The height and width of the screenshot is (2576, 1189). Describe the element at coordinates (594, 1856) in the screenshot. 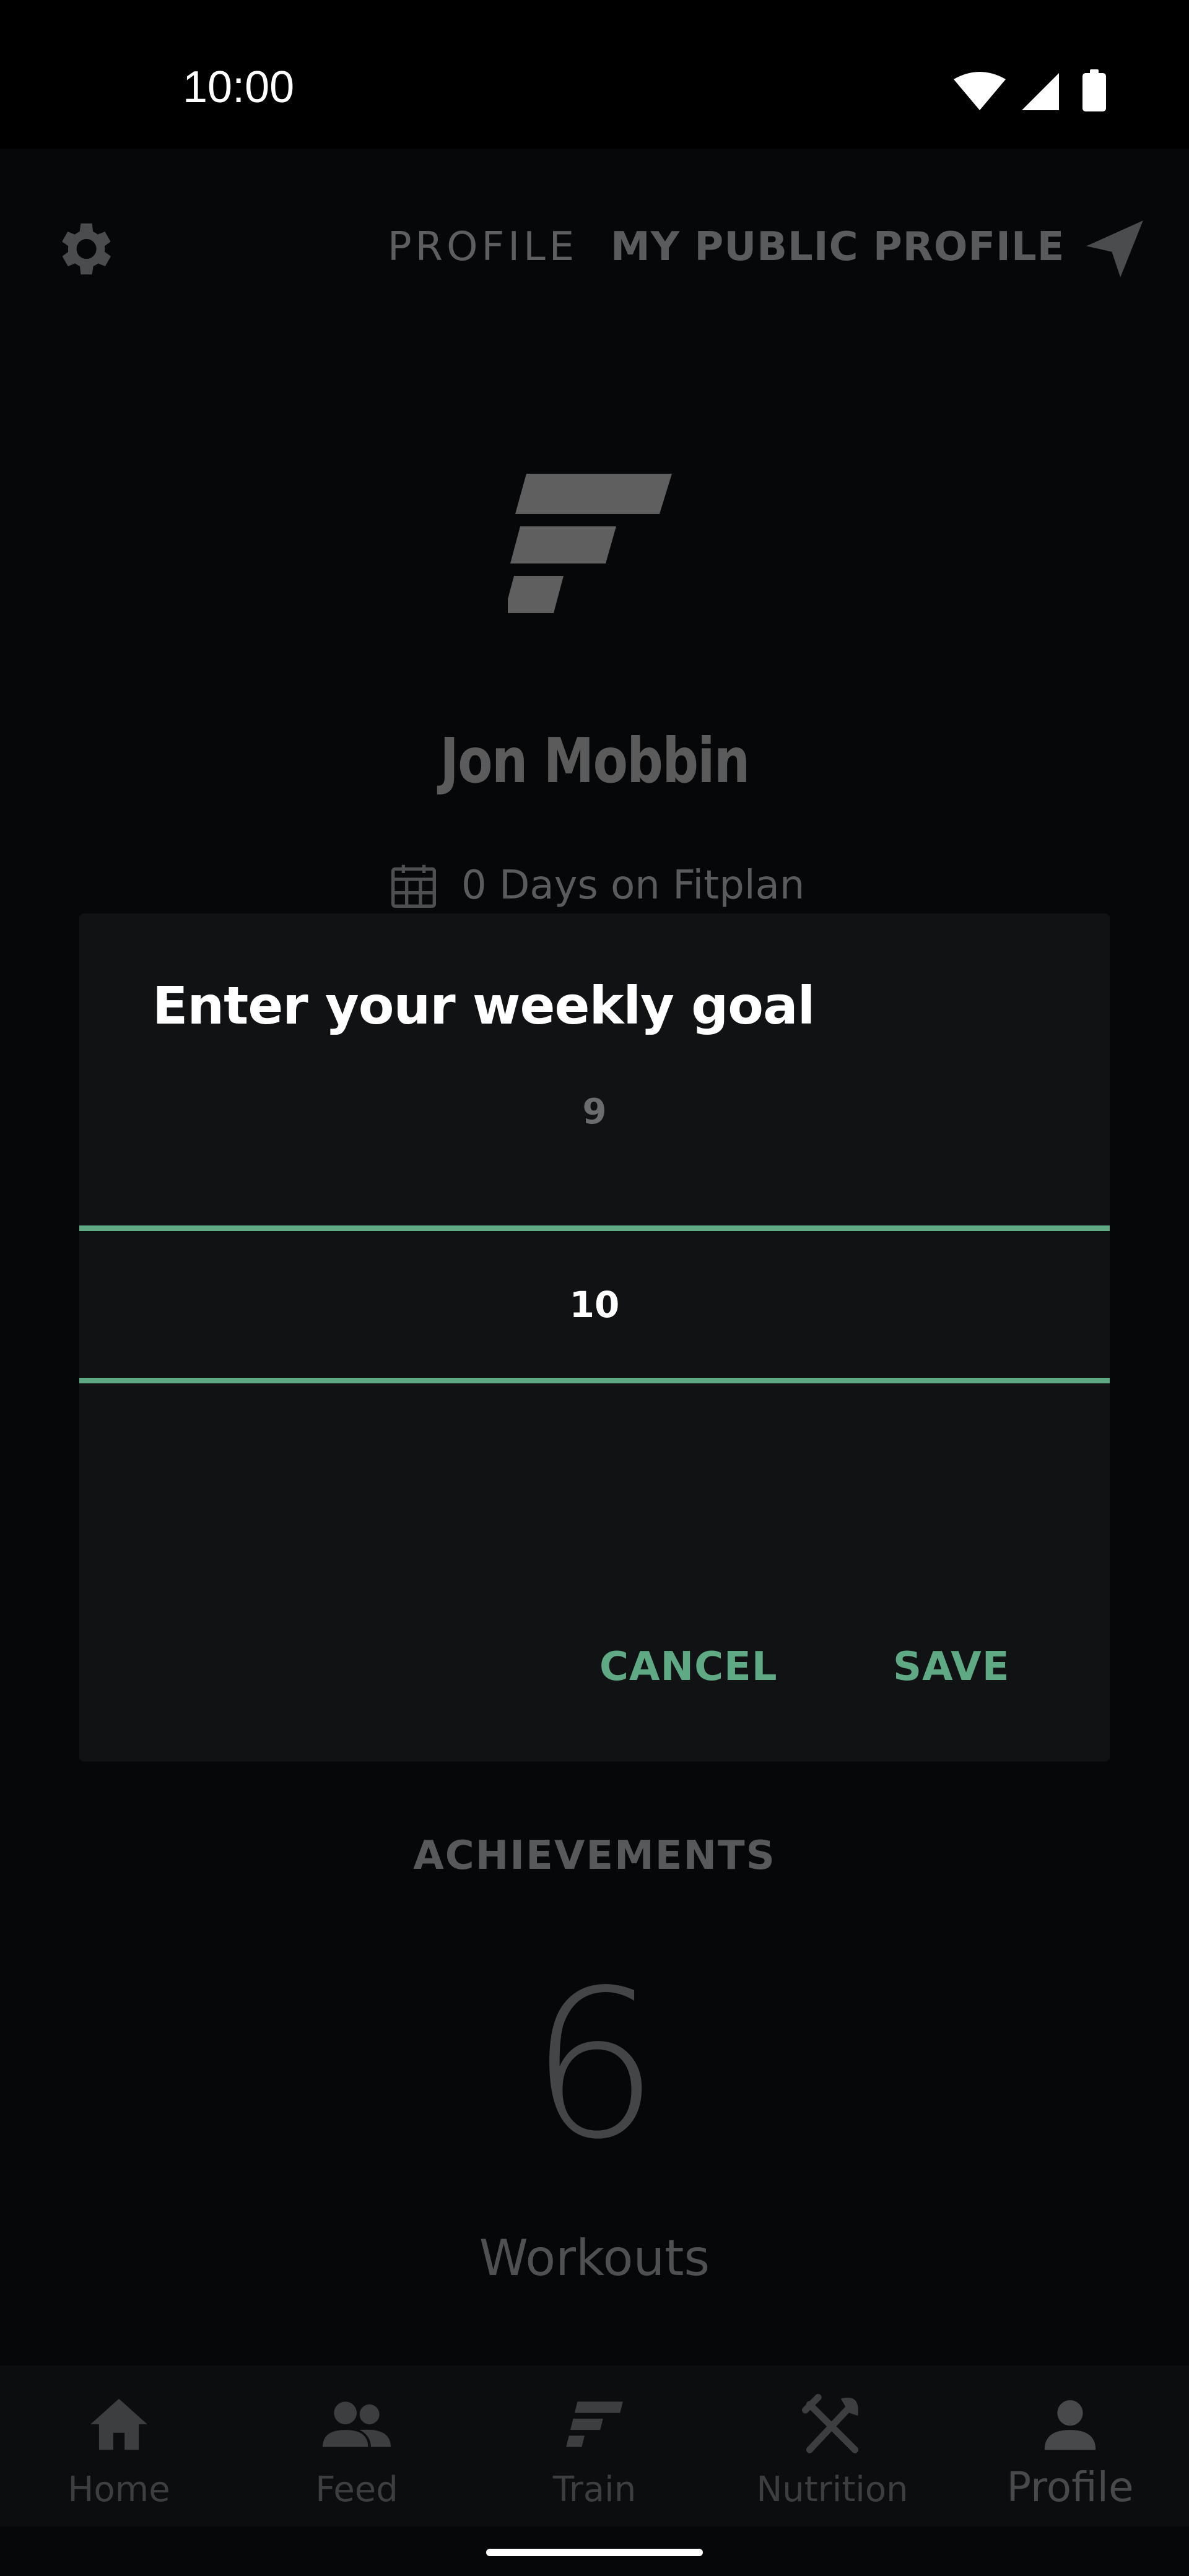

I see `achievements-heading: ACHIEVEMENTS` at that location.